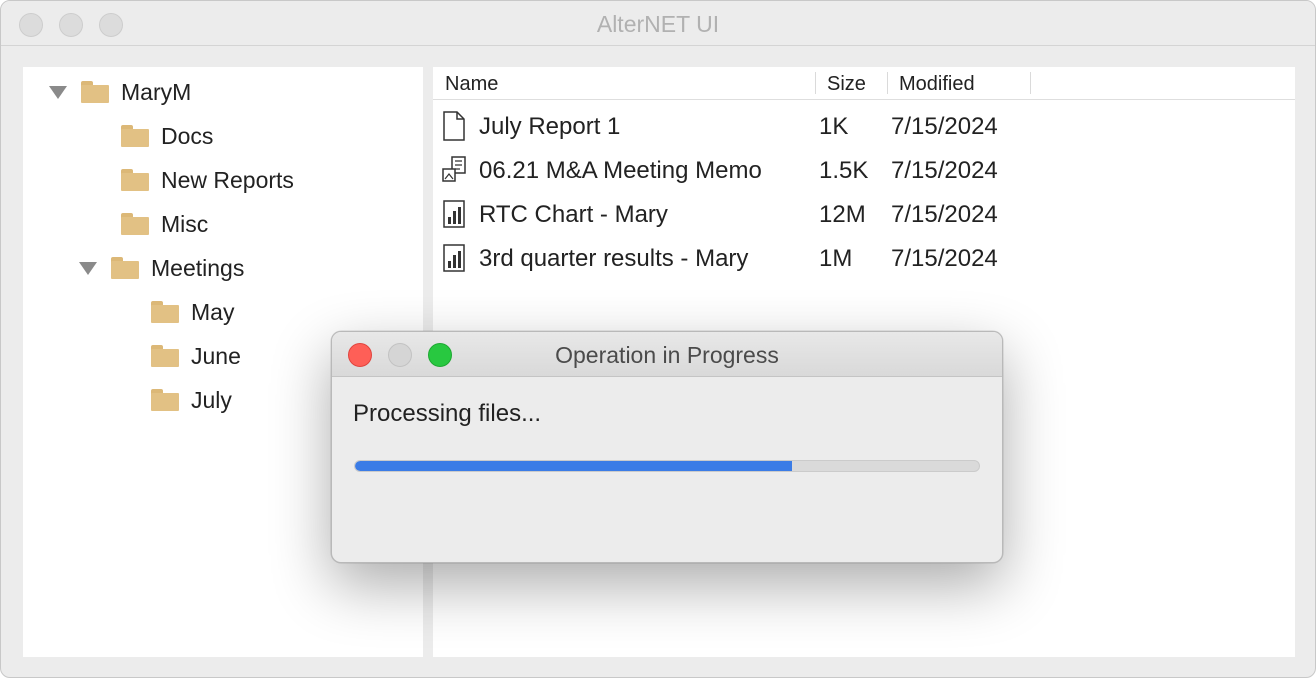 This screenshot has width=1316, height=678. What do you see at coordinates (864, 257) in the screenshot?
I see `table-row: 3rd quarter results - Mary 1M 7/15/2024` at bounding box center [864, 257].